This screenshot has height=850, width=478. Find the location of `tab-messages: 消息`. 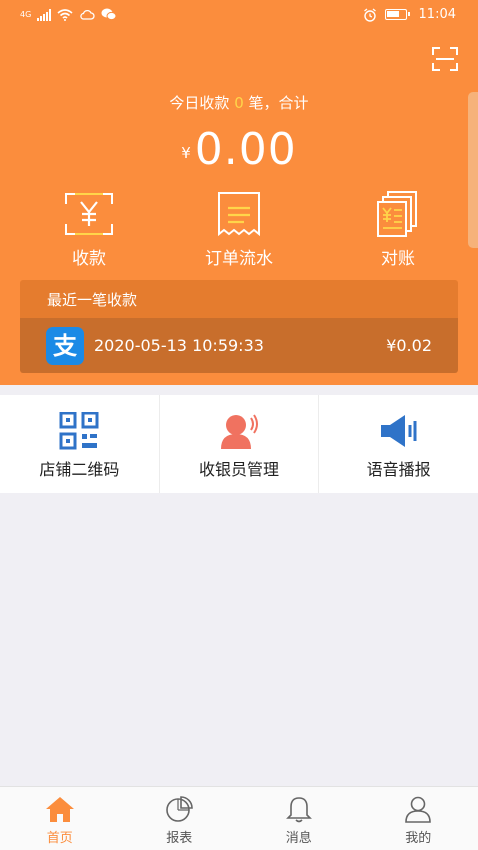

tab-messages: 消息 is located at coordinates (299, 818).